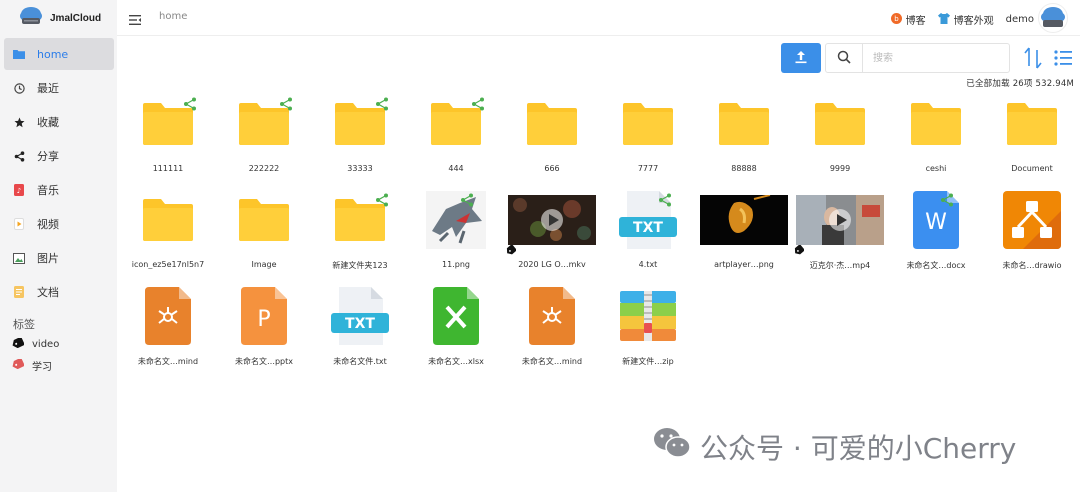  I want to click on folder-item: 9999, so click(840, 137).